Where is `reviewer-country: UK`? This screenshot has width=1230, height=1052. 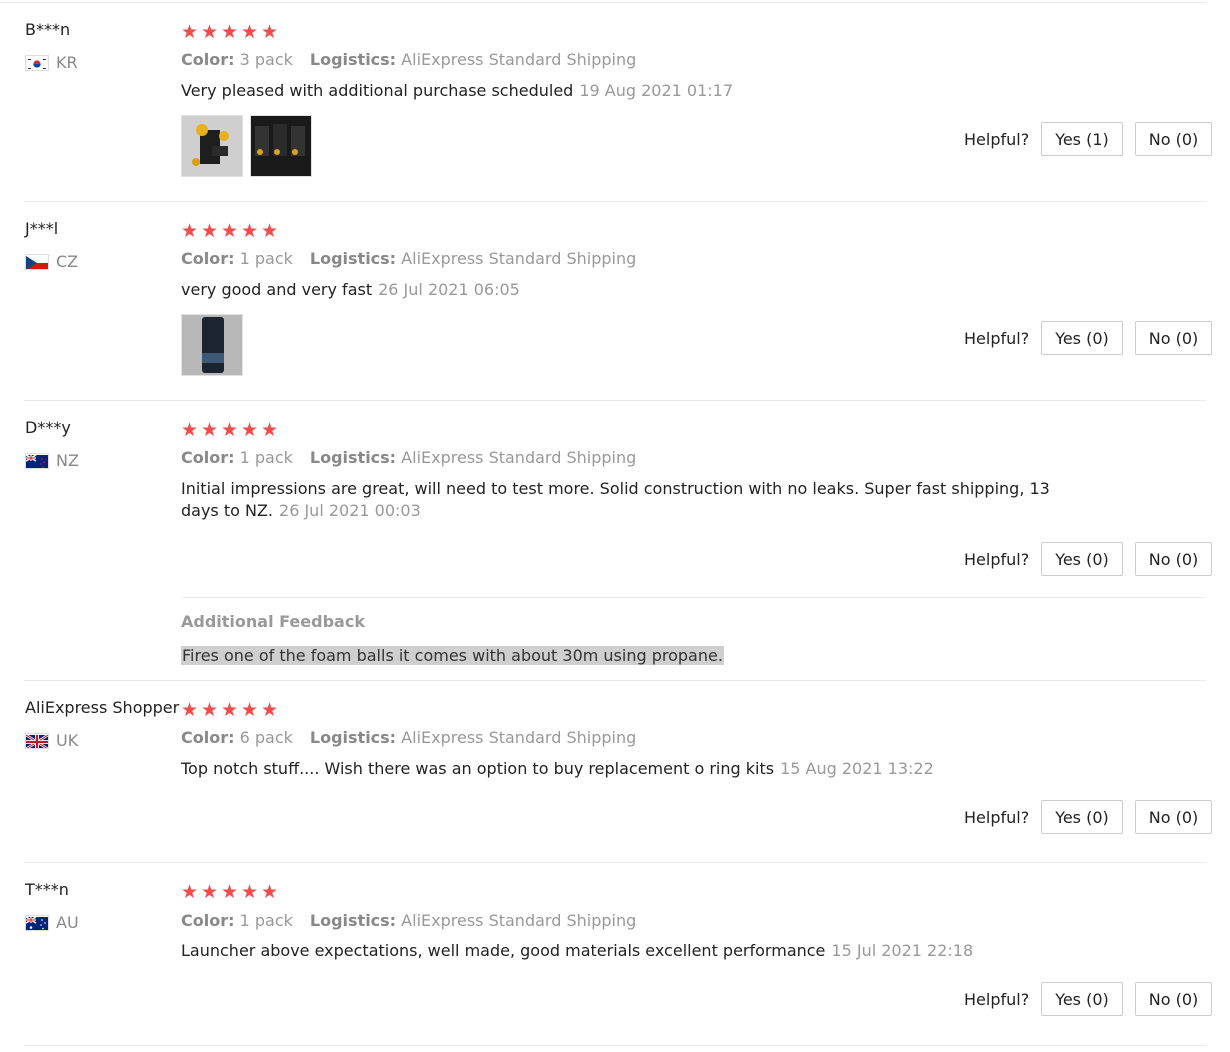 reviewer-country: UK is located at coordinates (51, 740).